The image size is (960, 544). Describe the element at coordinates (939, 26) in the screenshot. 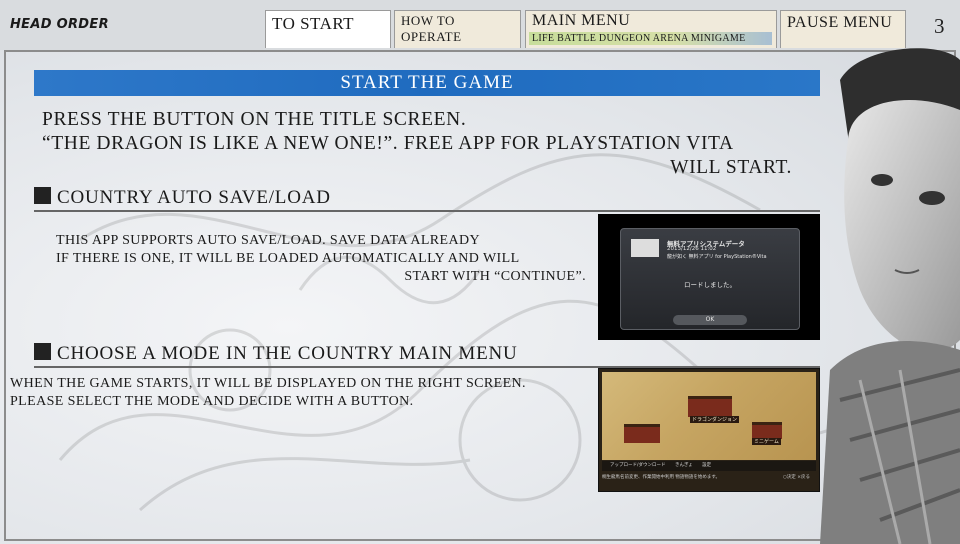

I see `page-number: 3` at that location.